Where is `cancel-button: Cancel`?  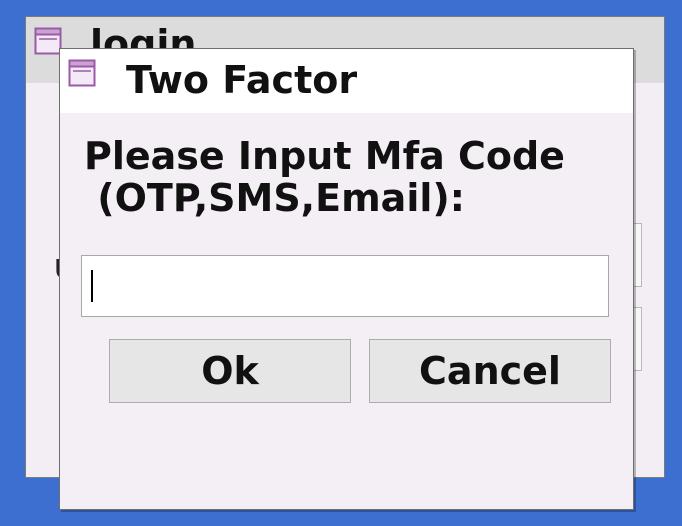 cancel-button: Cancel is located at coordinates (490, 371).